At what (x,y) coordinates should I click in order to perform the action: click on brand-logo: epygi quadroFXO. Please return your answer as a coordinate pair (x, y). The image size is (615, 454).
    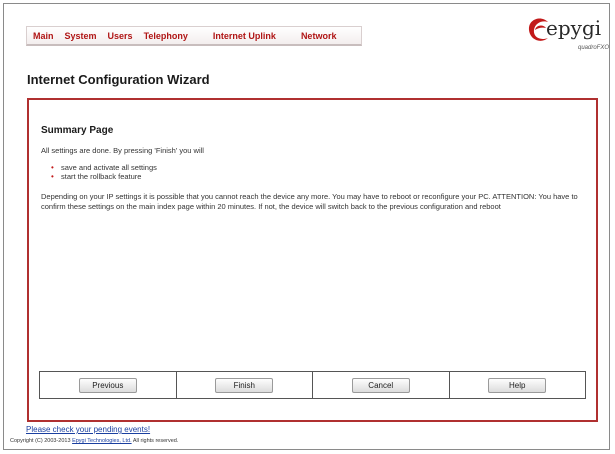
    Looking at the image, I should click on (568, 37).